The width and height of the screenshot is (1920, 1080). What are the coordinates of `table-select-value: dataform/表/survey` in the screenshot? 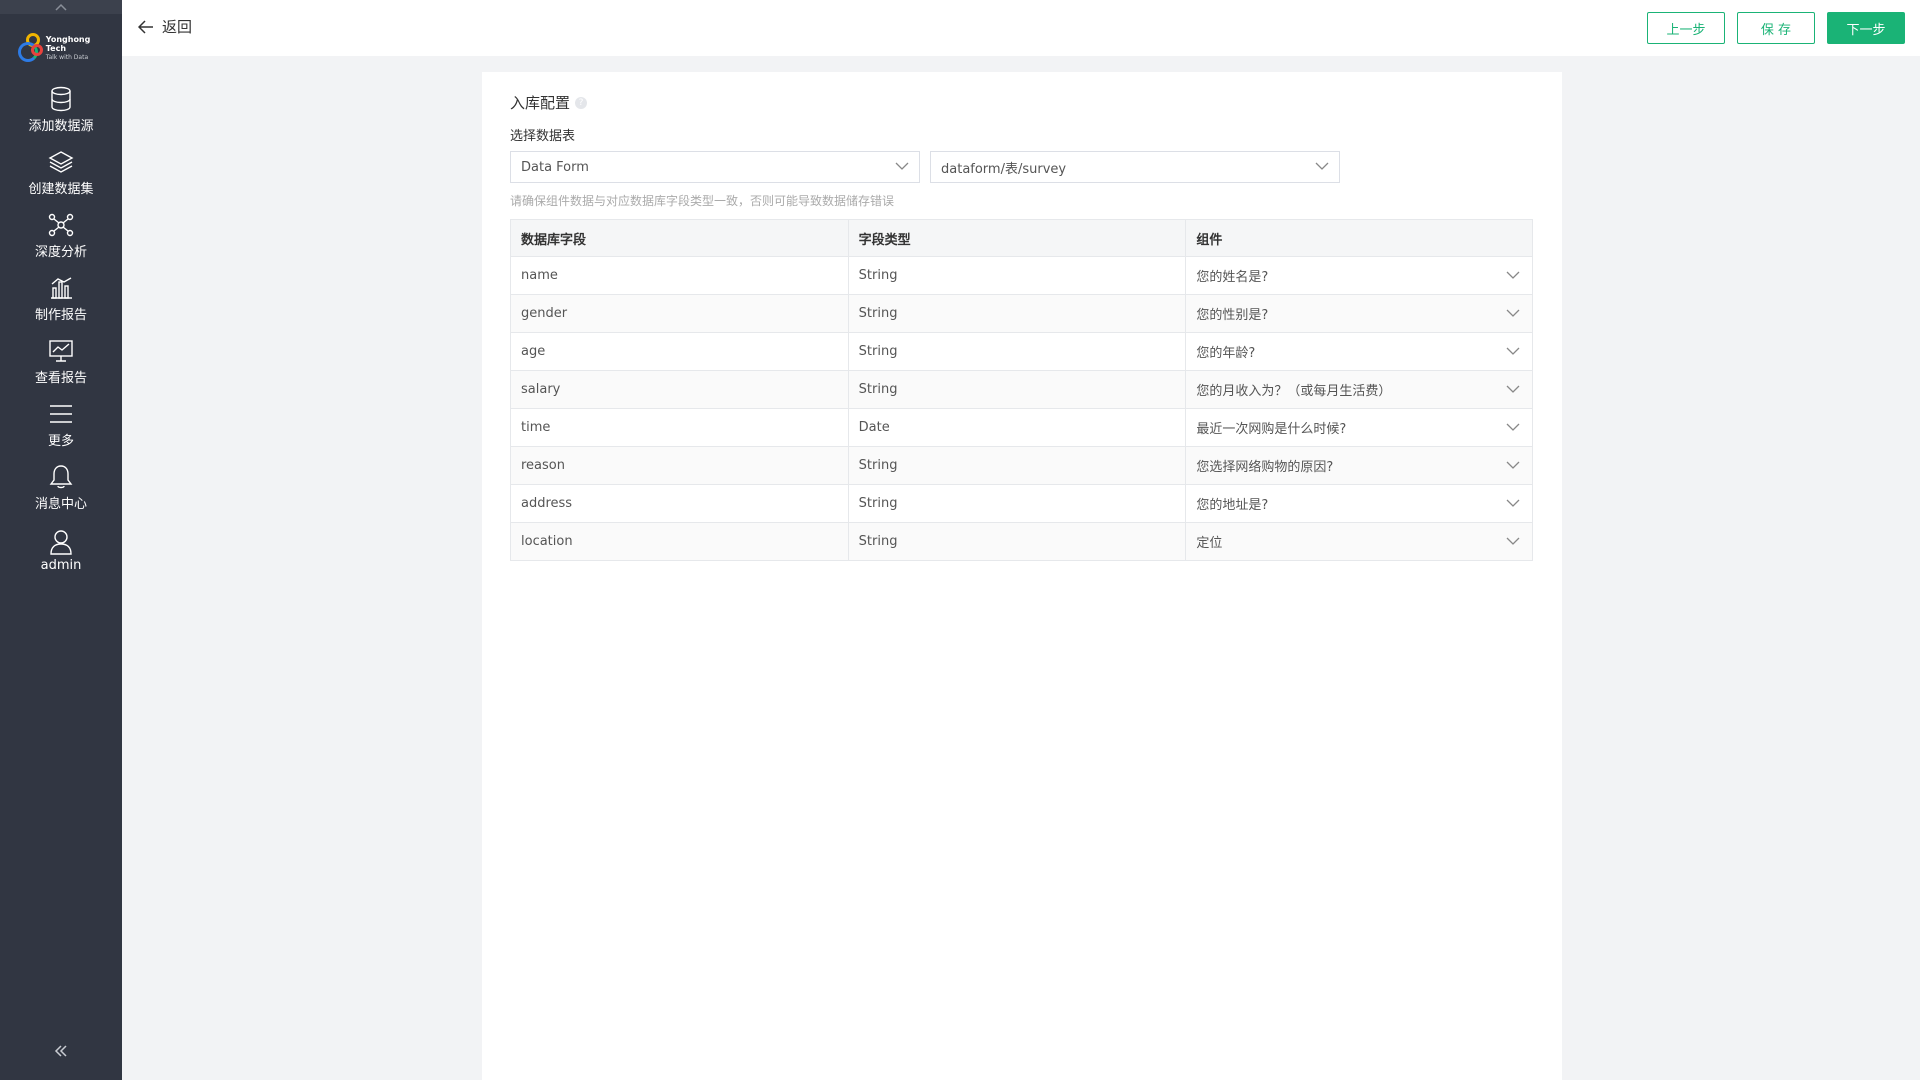 It's located at (1004, 169).